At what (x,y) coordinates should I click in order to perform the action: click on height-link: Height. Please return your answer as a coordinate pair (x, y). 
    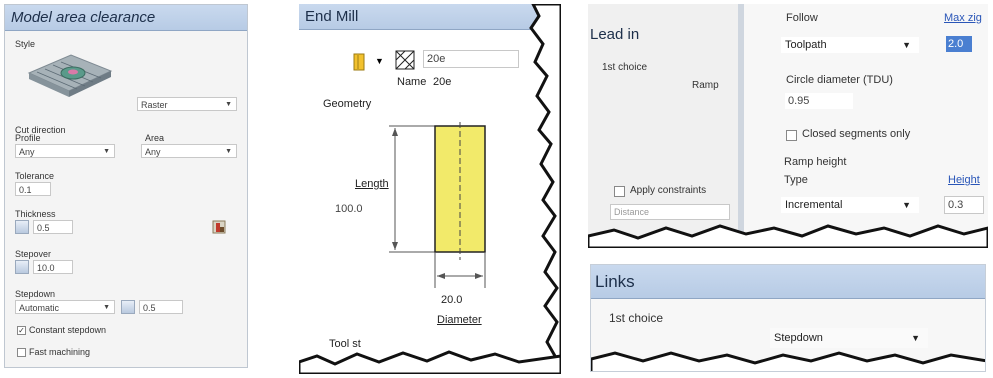
    Looking at the image, I should click on (964, 180).